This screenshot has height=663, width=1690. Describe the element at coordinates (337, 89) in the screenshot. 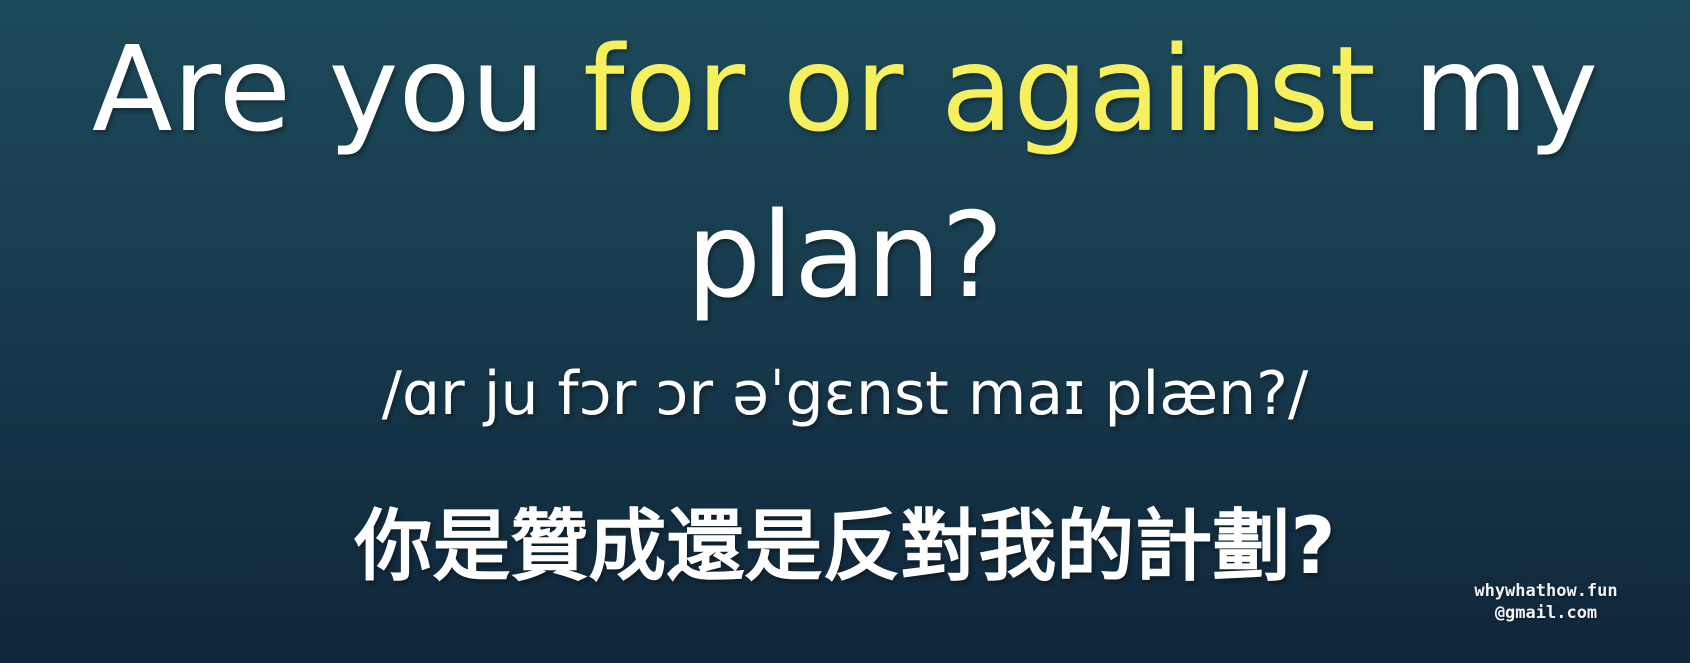

I see `sentence-prefix: Are you` at that location.